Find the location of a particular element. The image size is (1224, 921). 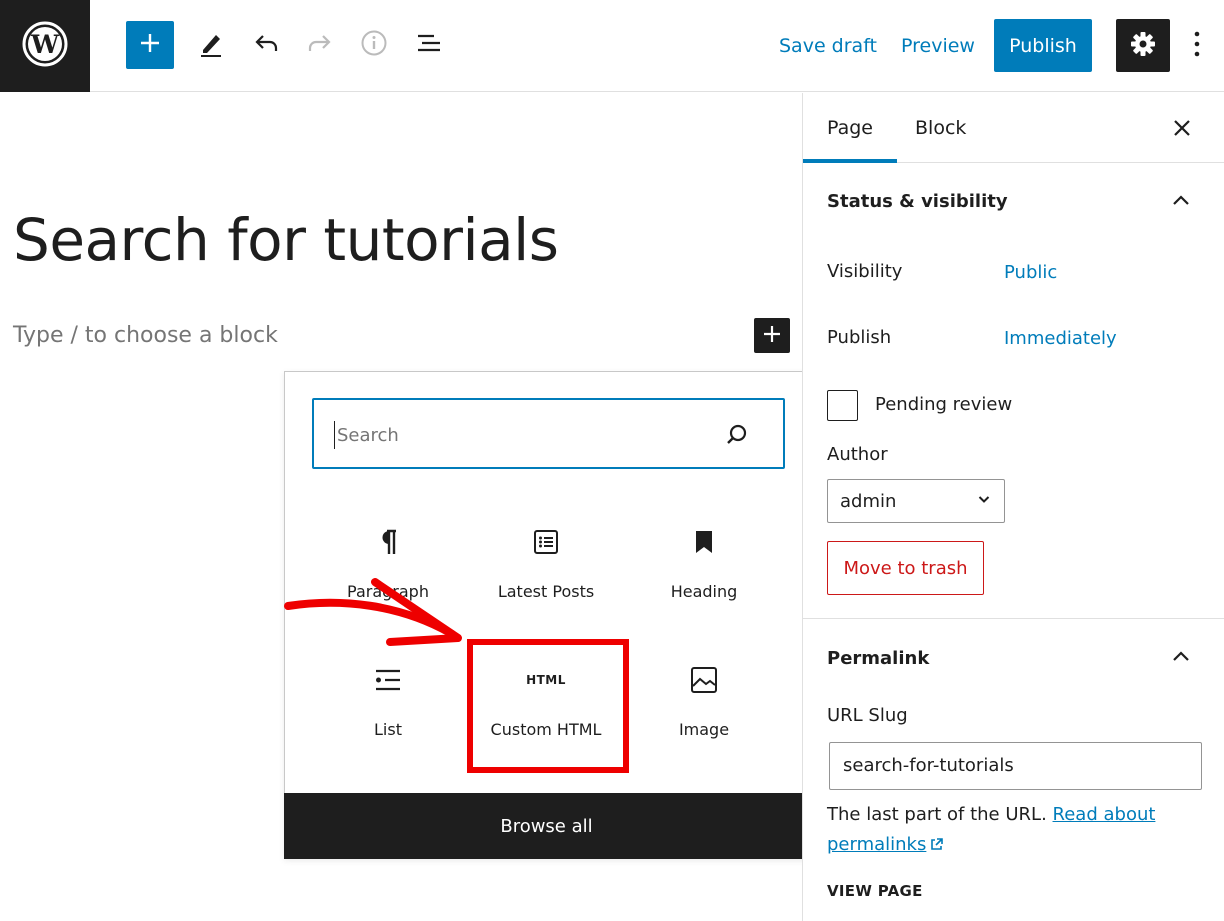

wordpress-logo-button: W is located at coordinates (45, 46).